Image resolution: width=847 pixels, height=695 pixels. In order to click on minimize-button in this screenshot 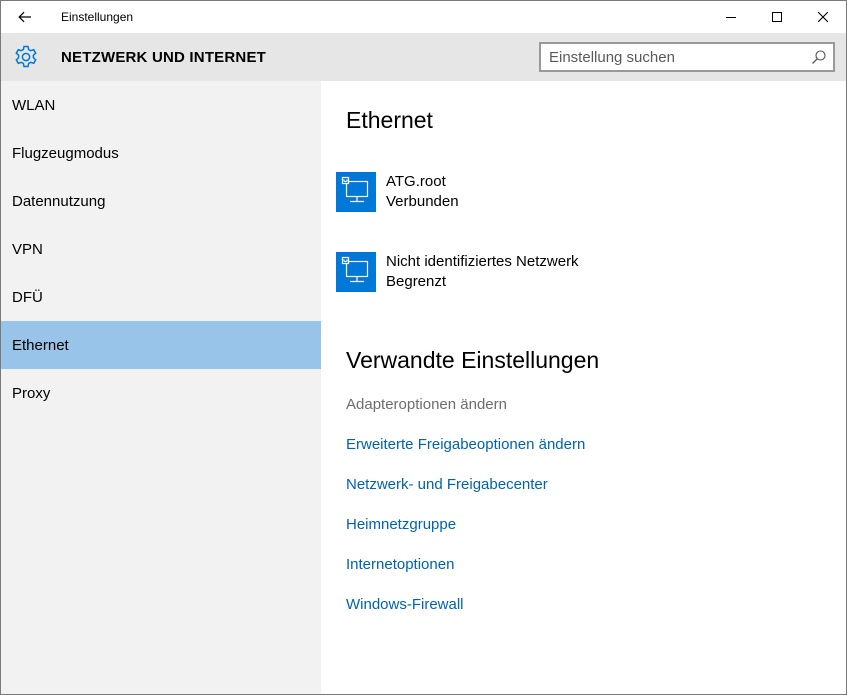, I will do `click(731, 17)`.